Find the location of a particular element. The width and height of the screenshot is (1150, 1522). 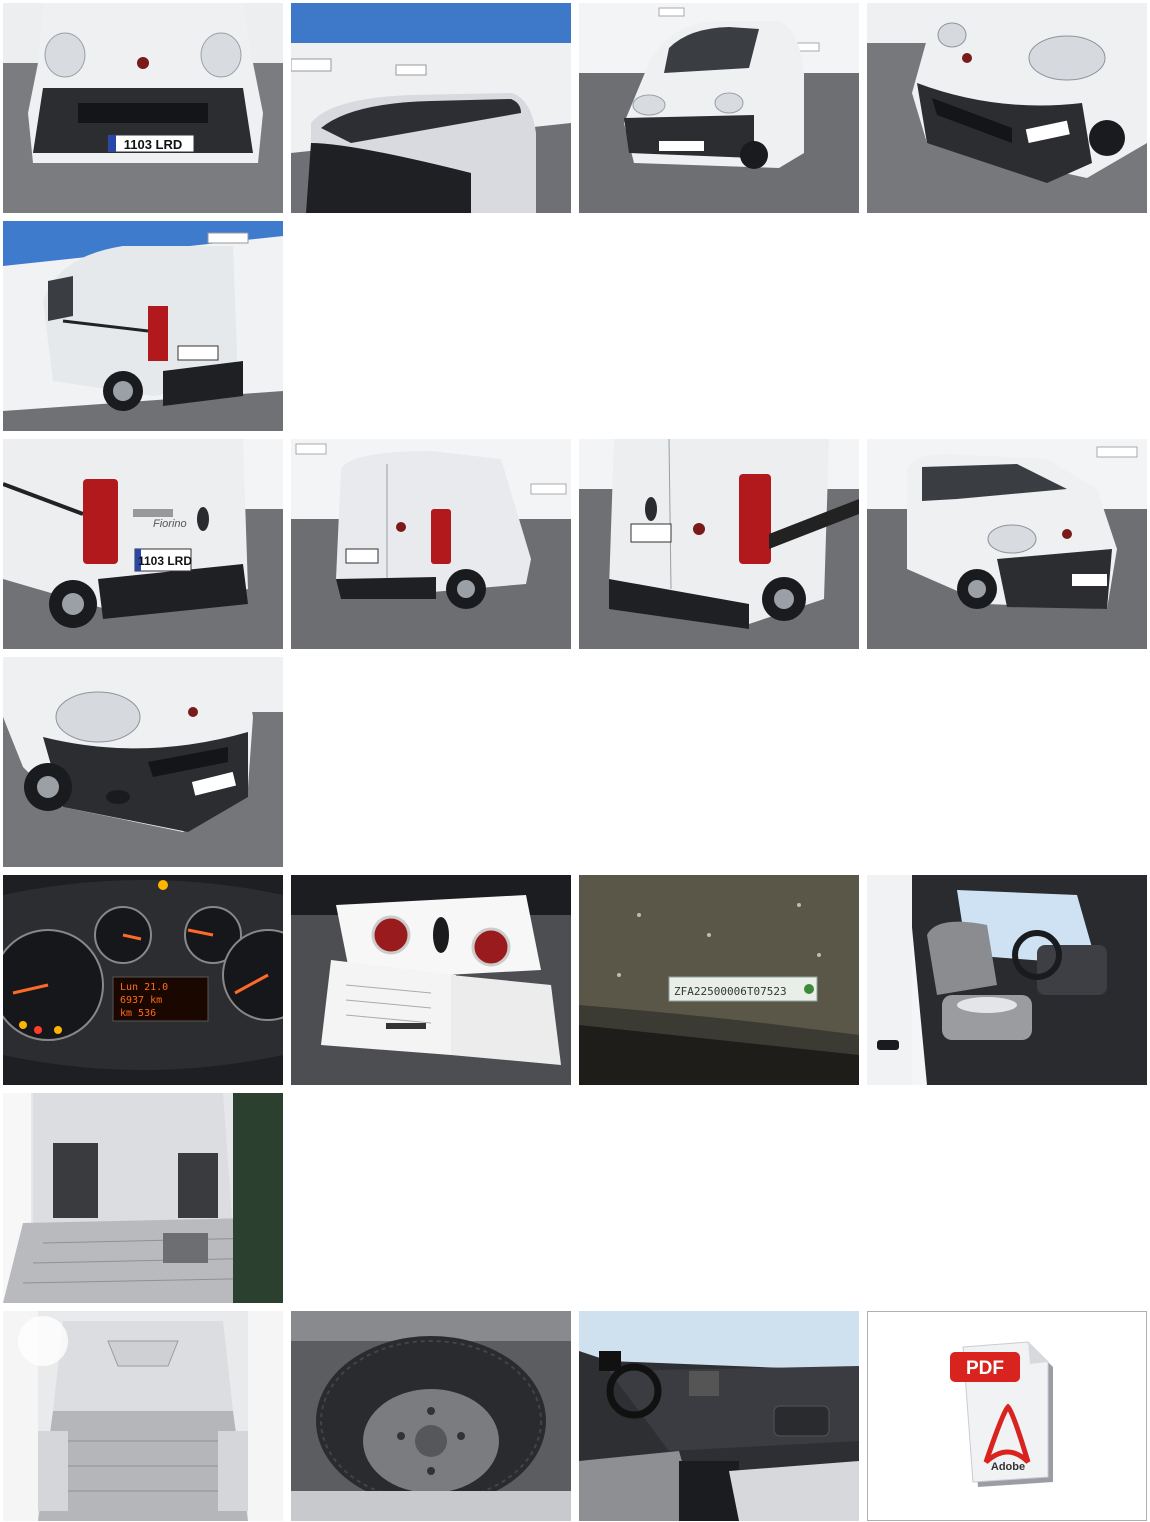

badge-text: Fiorino is located at coordinates (170, 524).